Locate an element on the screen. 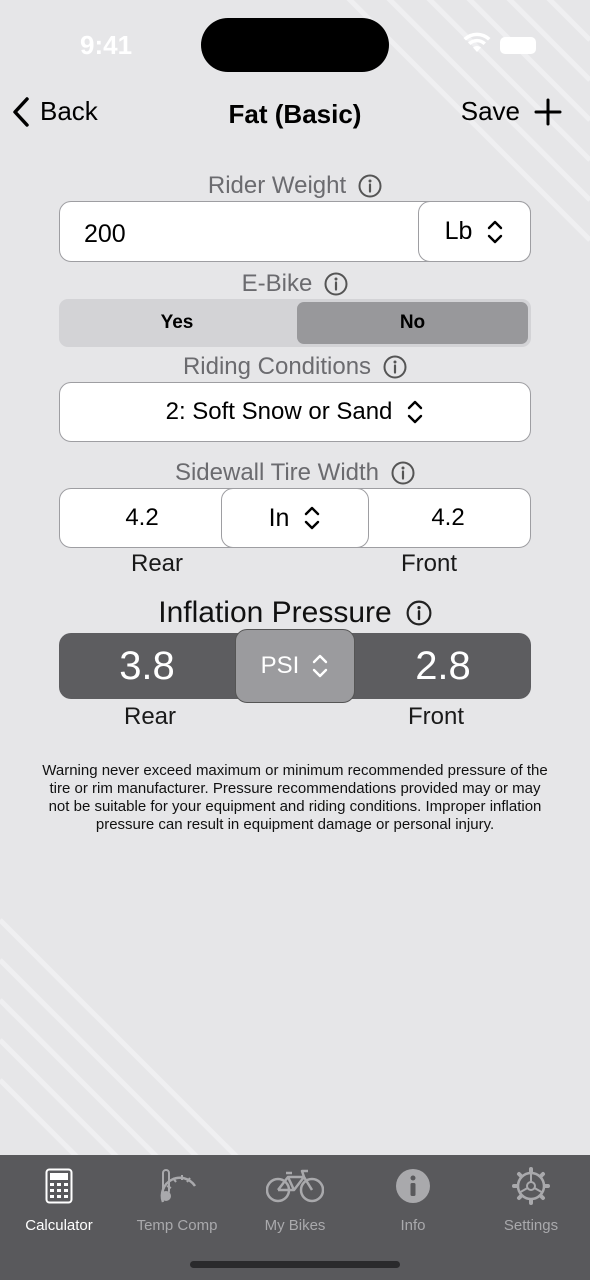  riding-conditions-label-row: Riding Conditions is located at coordinates (295, 367).